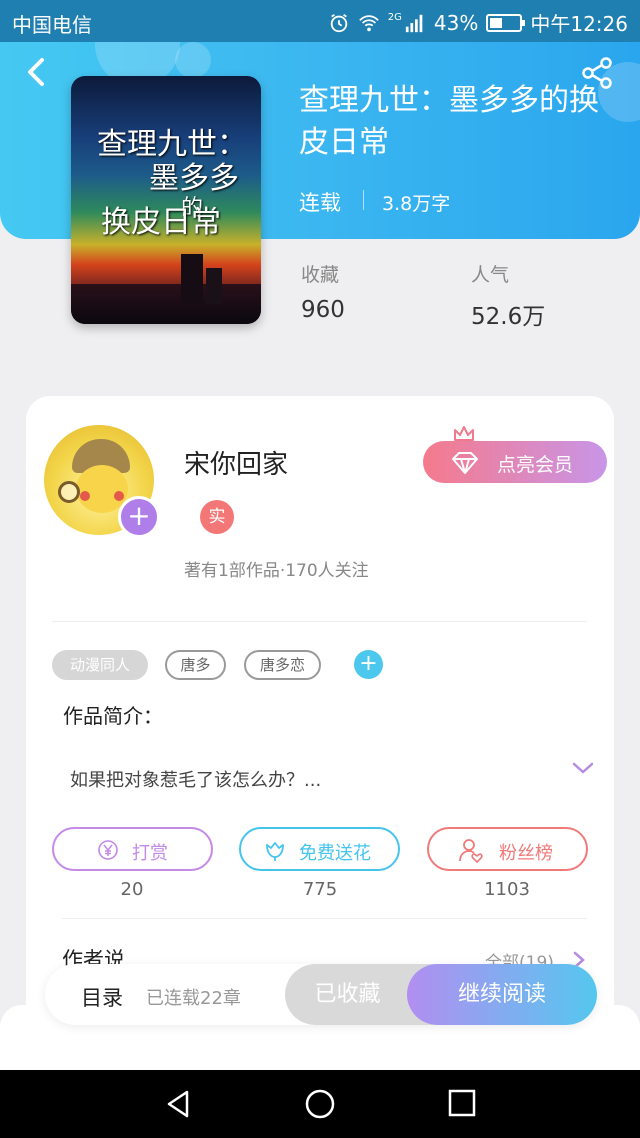 The width and height of the screenshot is (640, 1138). I want to click on clock: 中午12:26, so click(579, 24).